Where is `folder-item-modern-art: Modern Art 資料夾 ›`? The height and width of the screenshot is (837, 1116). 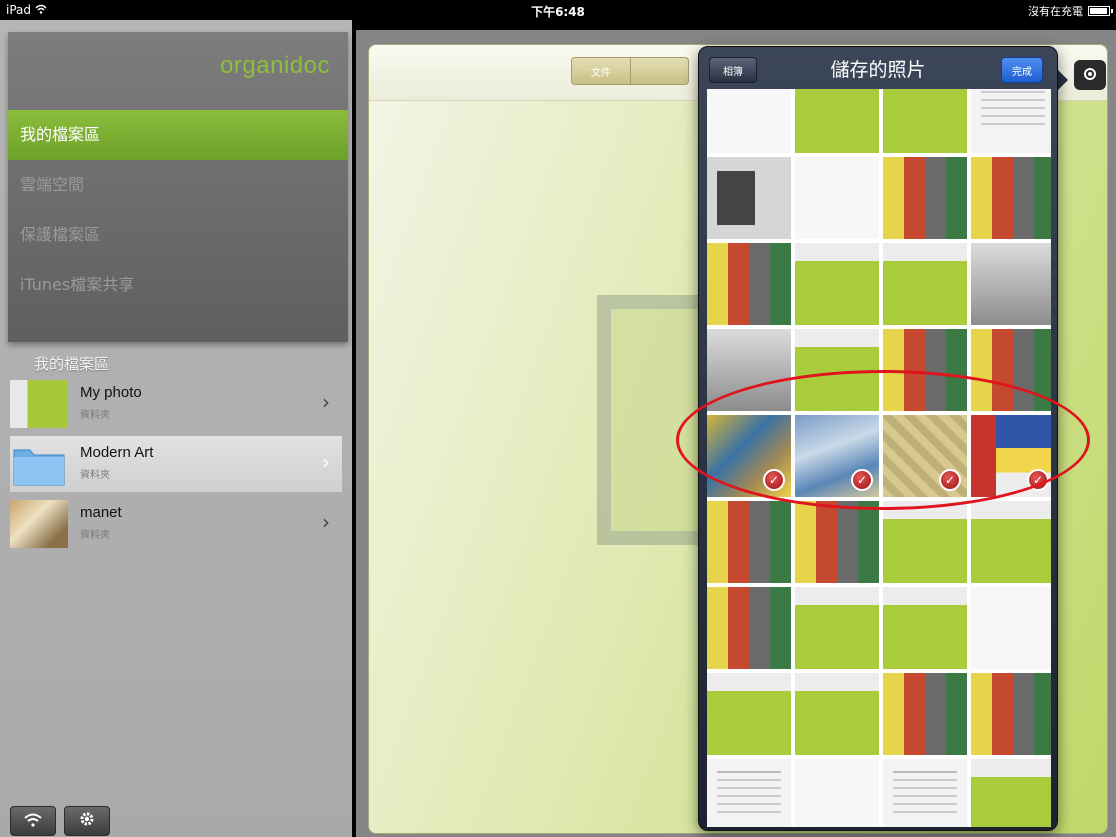 folder-item-modern-art: Modern Art 資料夾 › is located at coordinates (176, 464).